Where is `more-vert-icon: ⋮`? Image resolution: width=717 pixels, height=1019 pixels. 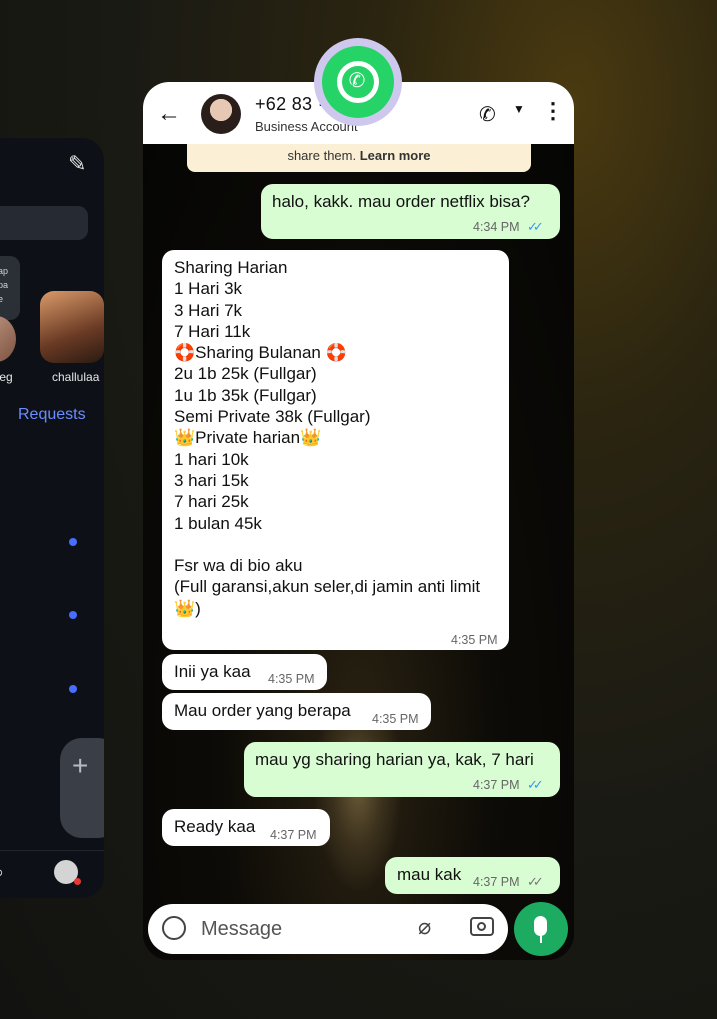 more-vert-icon: ⋮ is located at coordinates (553, 111).